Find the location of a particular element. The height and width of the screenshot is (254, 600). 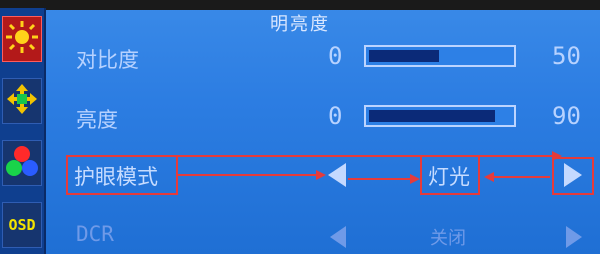

sidebar-item-brightness is located at coordinates (22, 39).